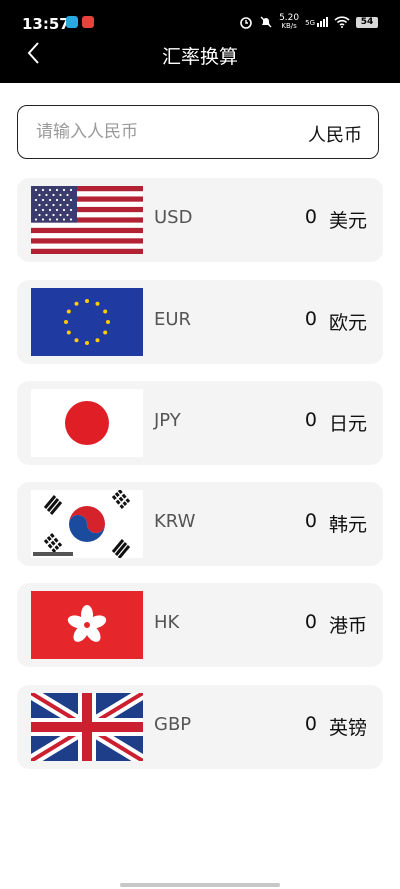 The height and width of the screenshot is (889, 400). What do you see at coordinates (80, 22) in the screenshot?
I see `status-app-icons` at bounding box center [80, 22].